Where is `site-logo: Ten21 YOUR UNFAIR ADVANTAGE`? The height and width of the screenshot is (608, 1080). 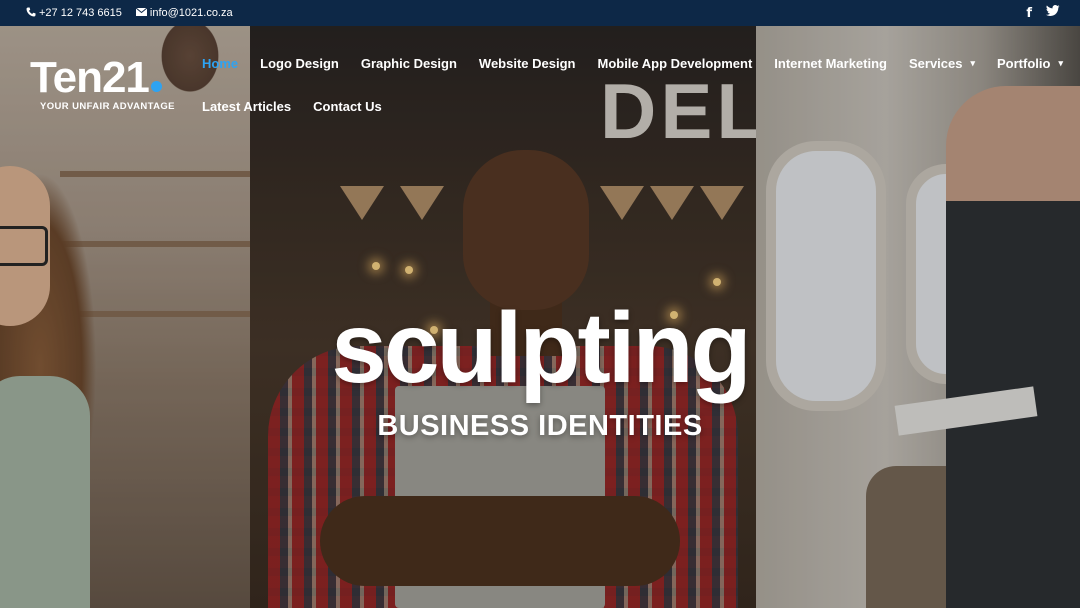
site-logo: Ten21 YOUR UNFAIR ADVANTAGE is located at coordinates (102, 84).